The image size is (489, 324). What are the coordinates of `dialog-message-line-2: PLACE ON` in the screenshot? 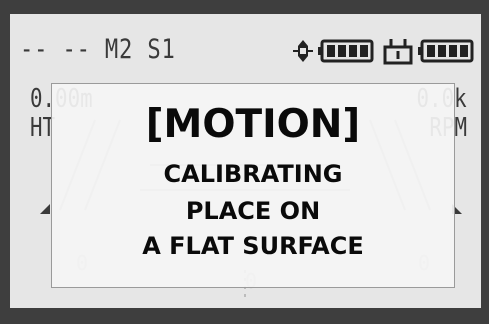 It's located at (253, 211).